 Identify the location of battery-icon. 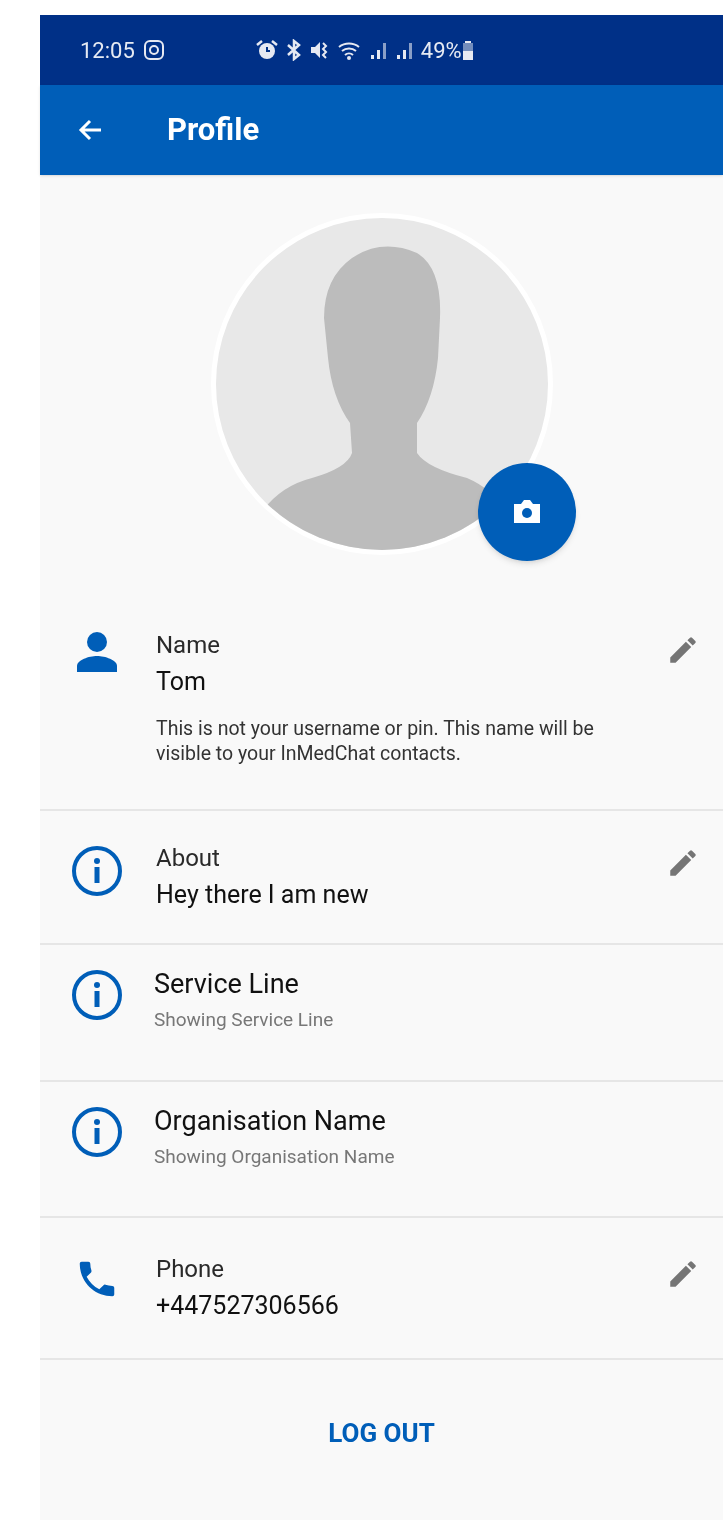
(467, 50).